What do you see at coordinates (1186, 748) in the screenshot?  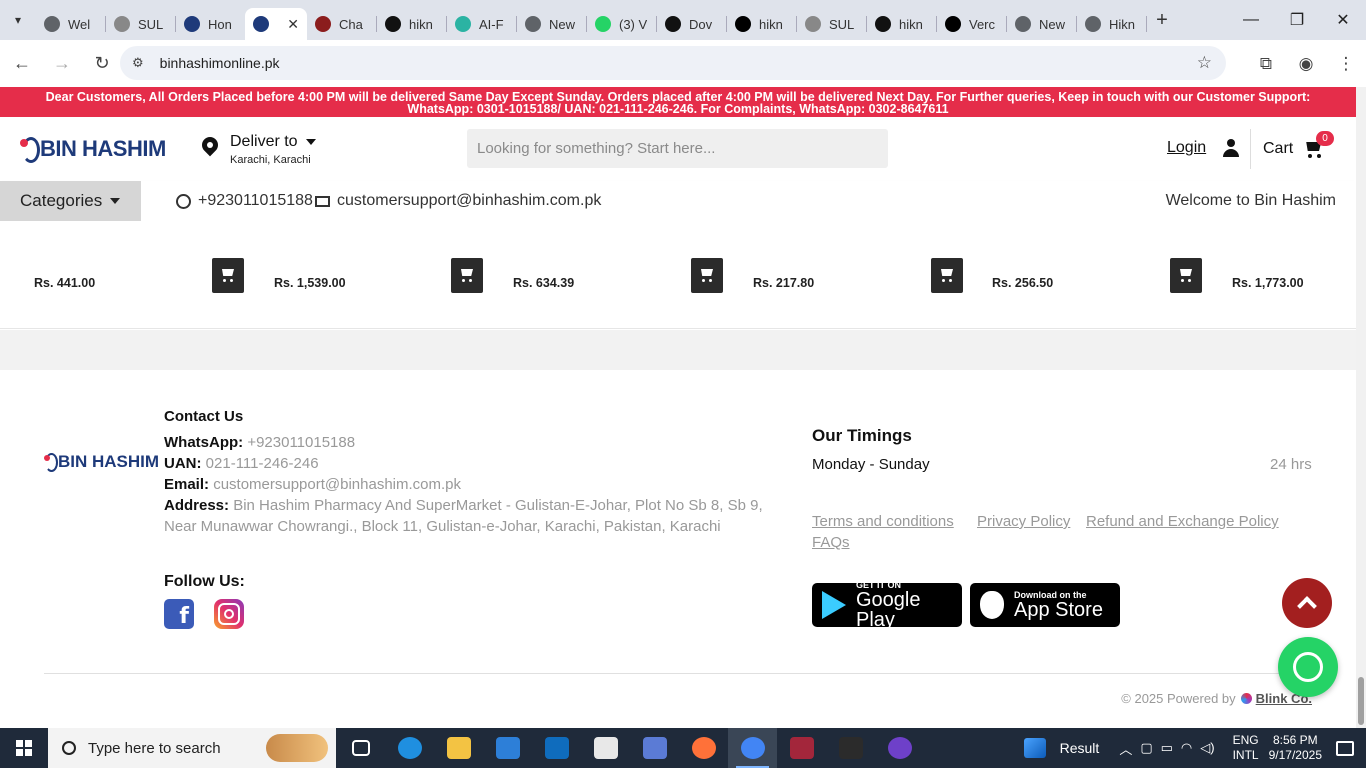 I see `wifi-icon: ◠` at bounding box center [1186, 748].